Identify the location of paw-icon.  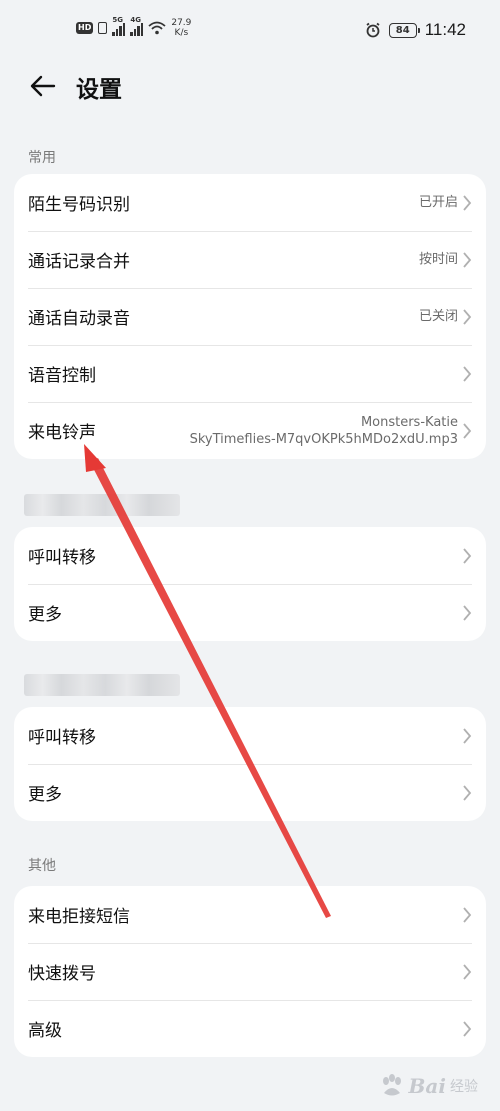
(391, 1085).